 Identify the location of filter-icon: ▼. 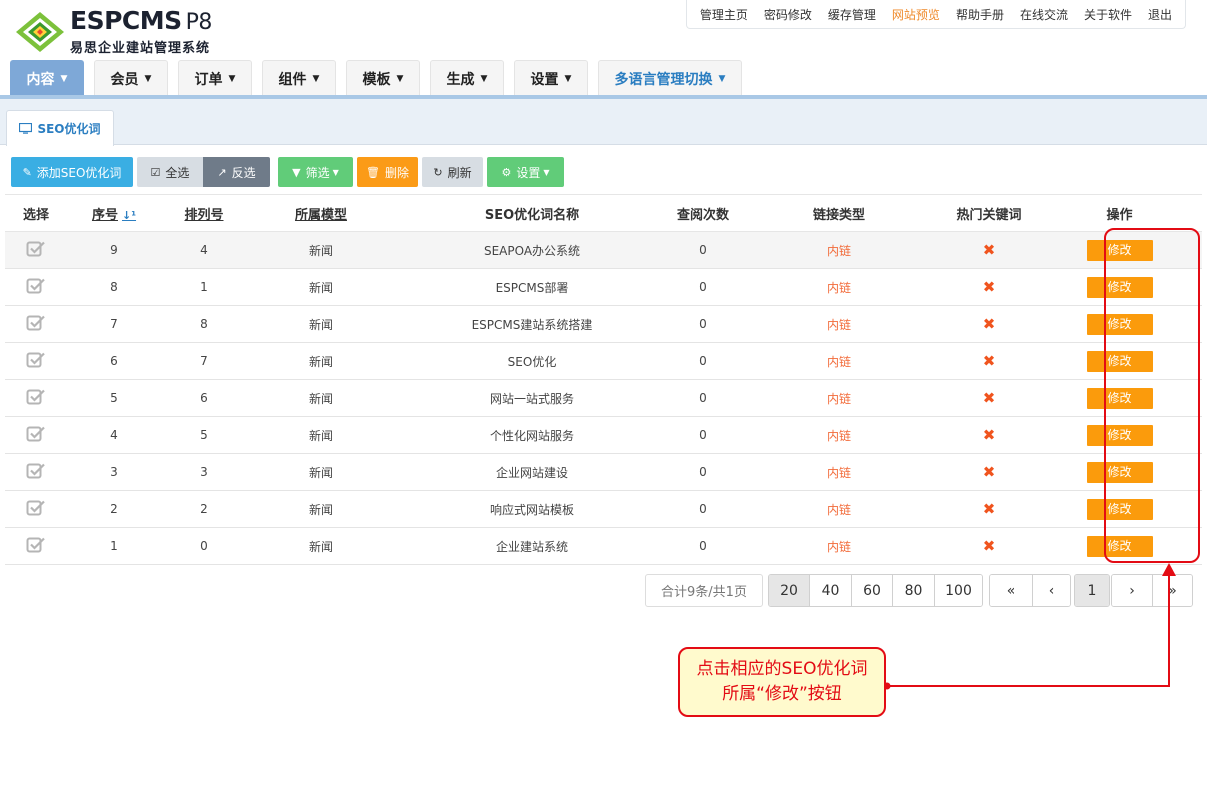
(296, 172).